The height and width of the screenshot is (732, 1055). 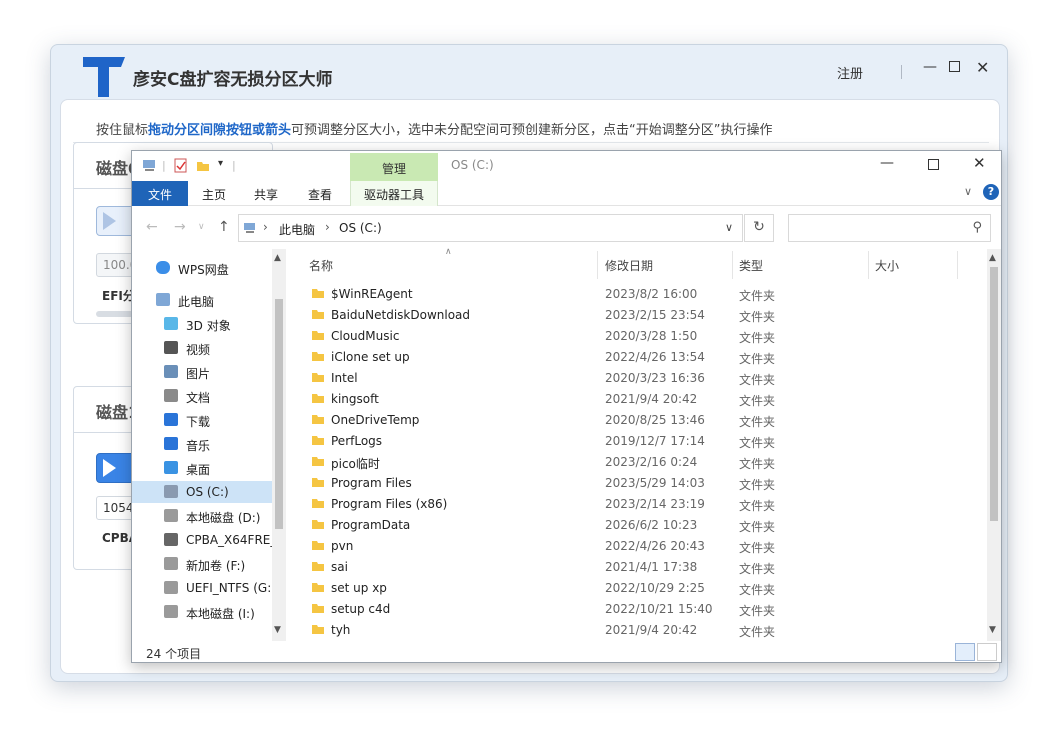 What do you see at coordinates (639, 399) in the screenshot?
I see `file-row: kingsoft 2021/9/4 20:42 文件夹` at bounding box center [639, 399].